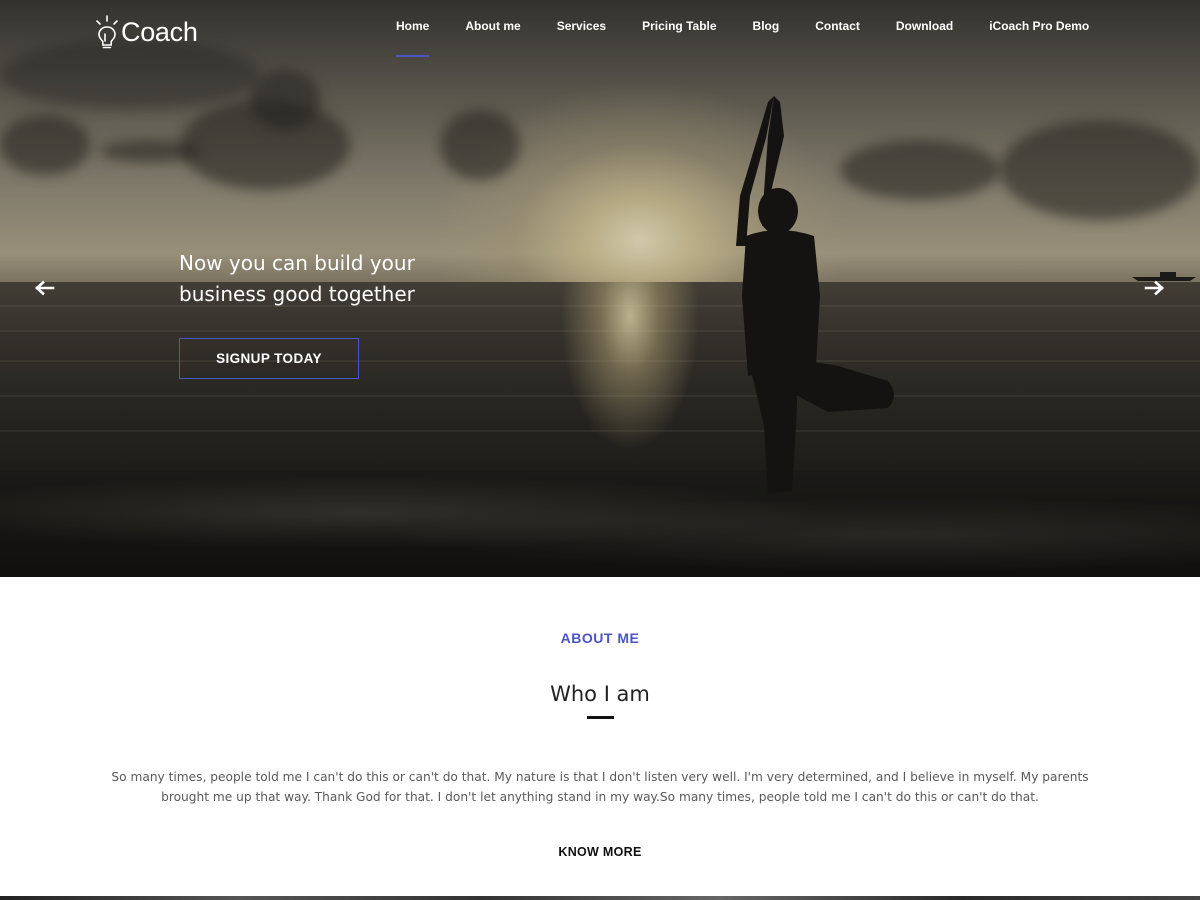  Describe the element at coordinates (297, 294) in the screenshot. I see `hero-title-line2: business good together` at that location.